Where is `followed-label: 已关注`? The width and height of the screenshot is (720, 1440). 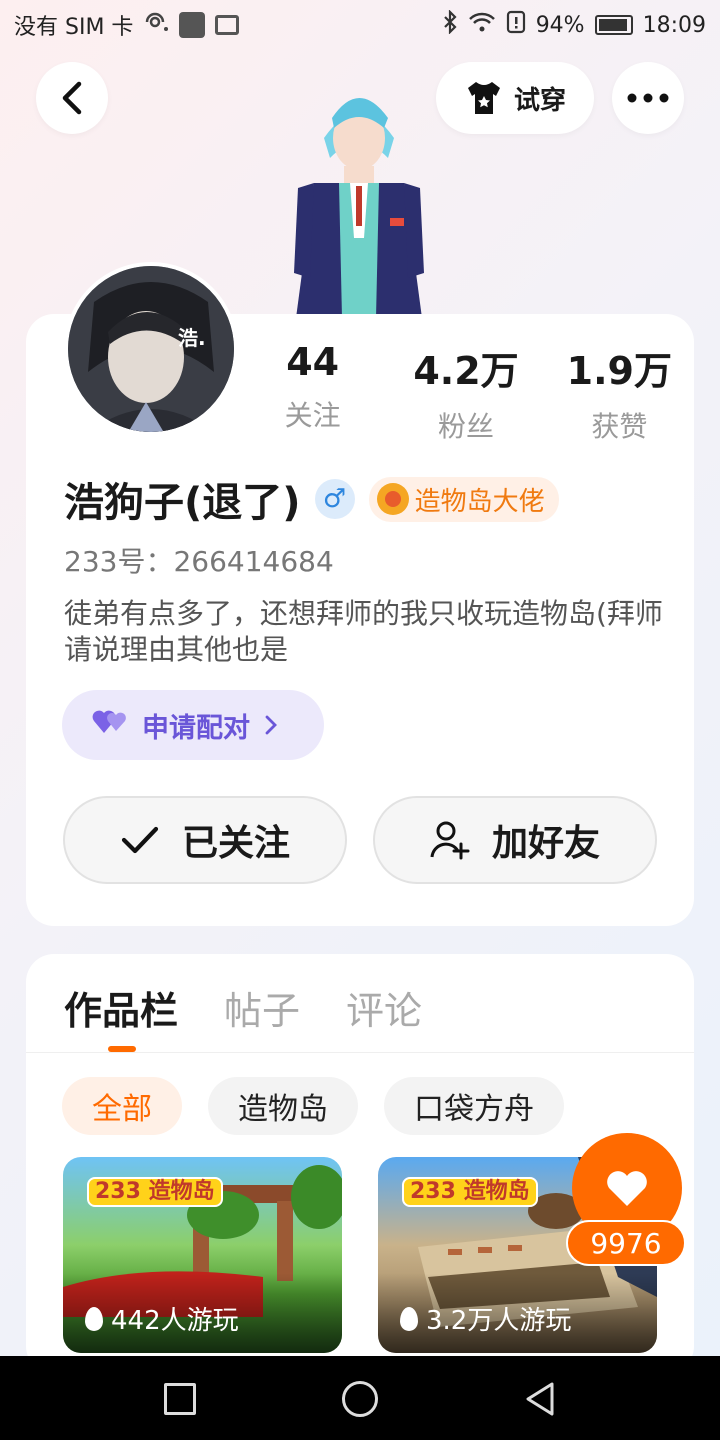
followed-label: 已关注 is located at coordinates (235, 843).